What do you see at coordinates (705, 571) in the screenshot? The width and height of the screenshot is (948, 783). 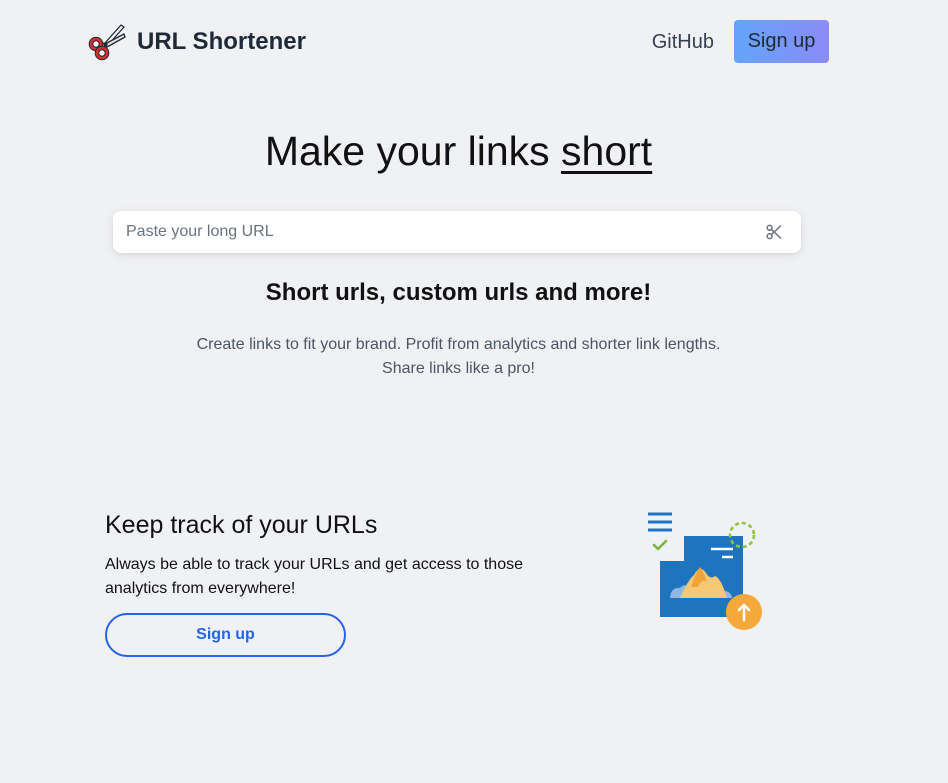 I see `analytics-report-illustration` at bounding box center [705, 571].